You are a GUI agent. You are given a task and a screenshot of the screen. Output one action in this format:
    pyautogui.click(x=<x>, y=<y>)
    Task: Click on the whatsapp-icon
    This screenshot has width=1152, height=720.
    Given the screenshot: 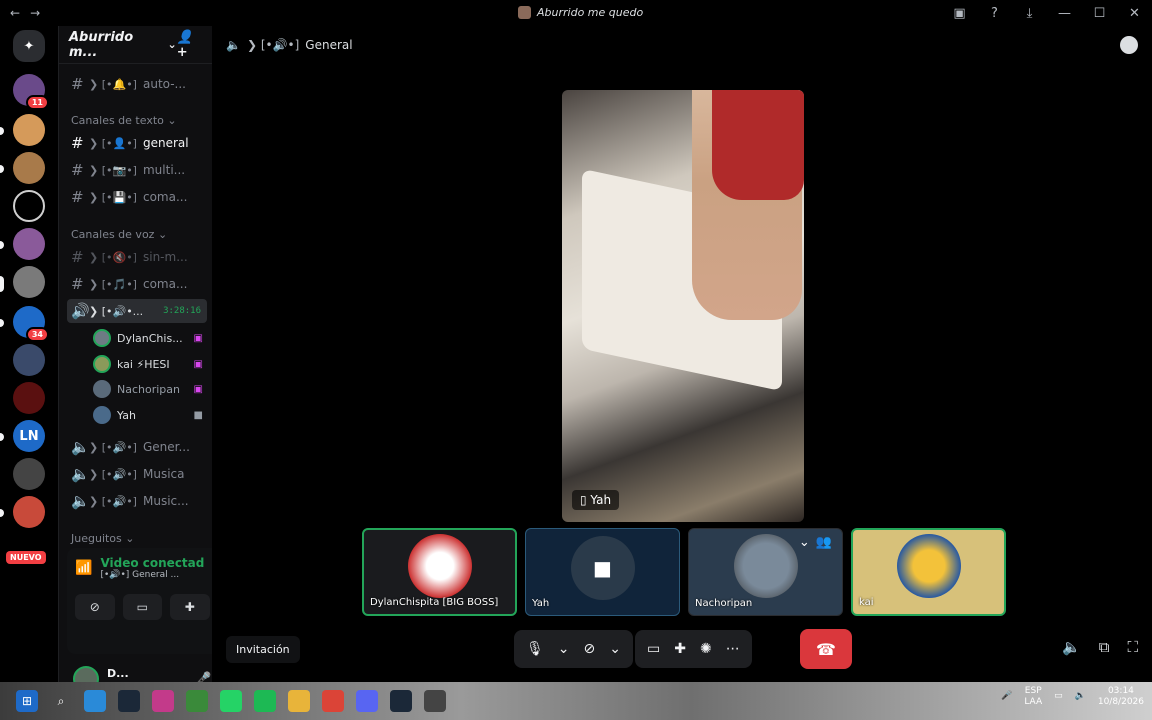 What is the action you would take?
    pyautogui.click(x=231, y=701)
    